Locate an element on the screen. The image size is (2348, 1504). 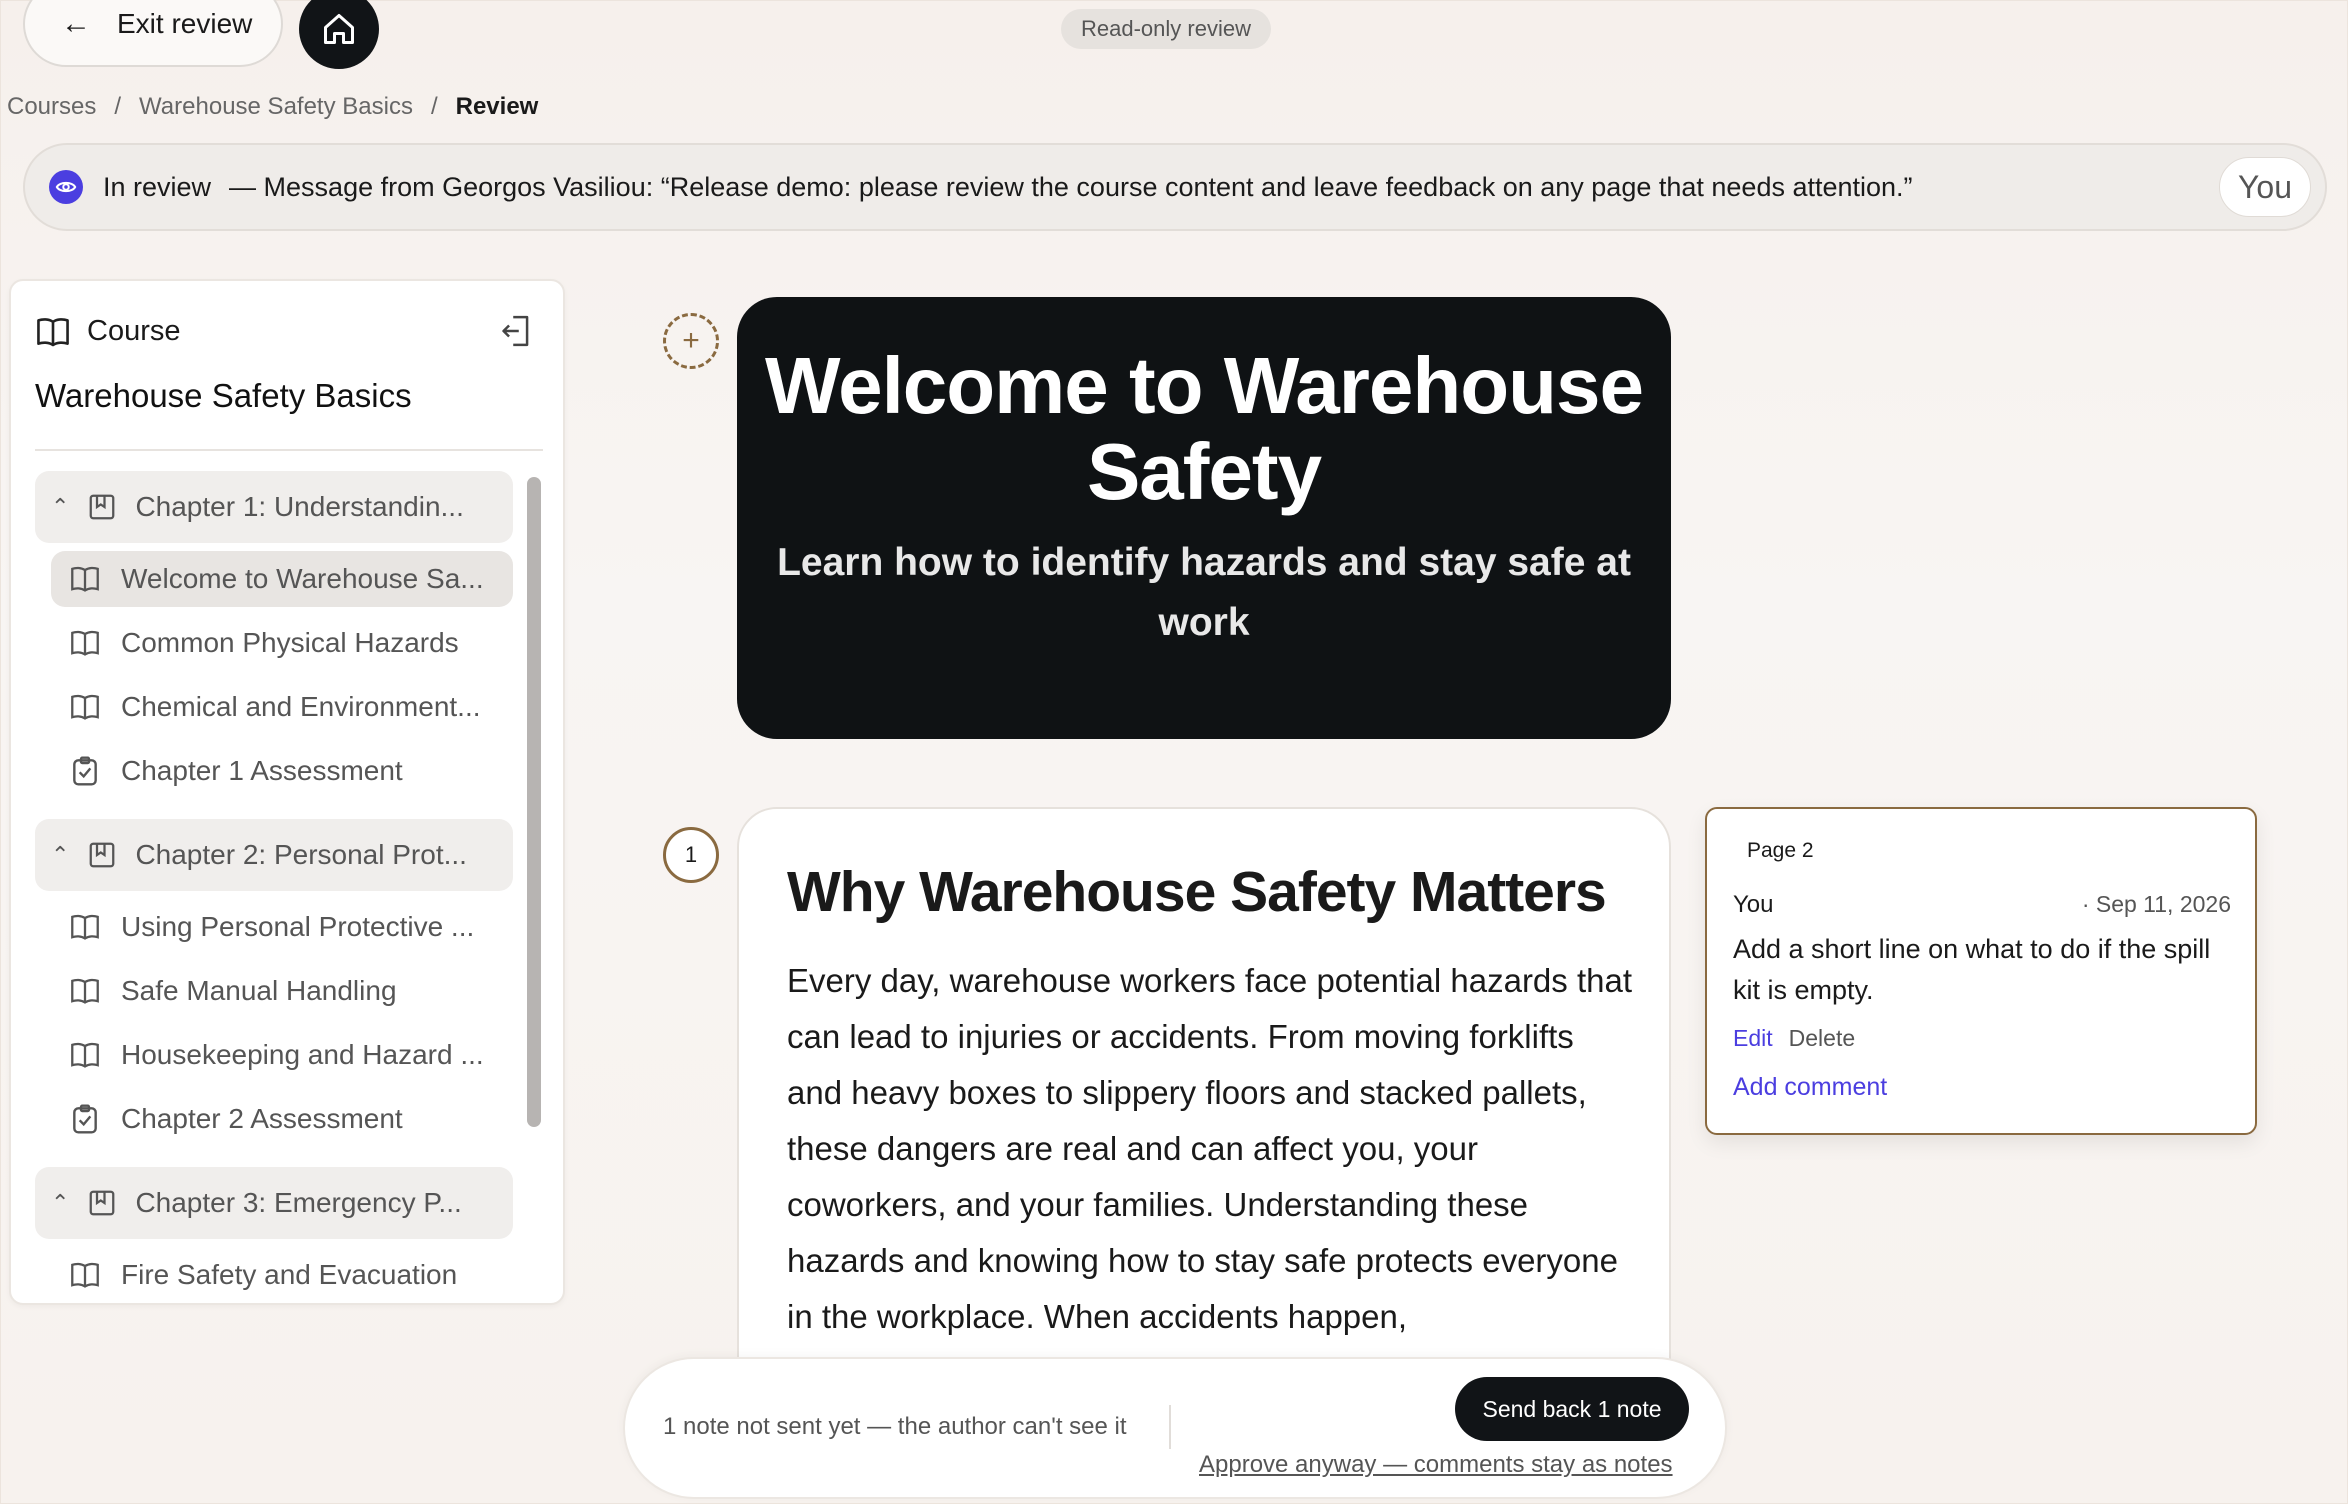
assessment-label: Chapter 1 Assessment is located at coordinates (262, 770).